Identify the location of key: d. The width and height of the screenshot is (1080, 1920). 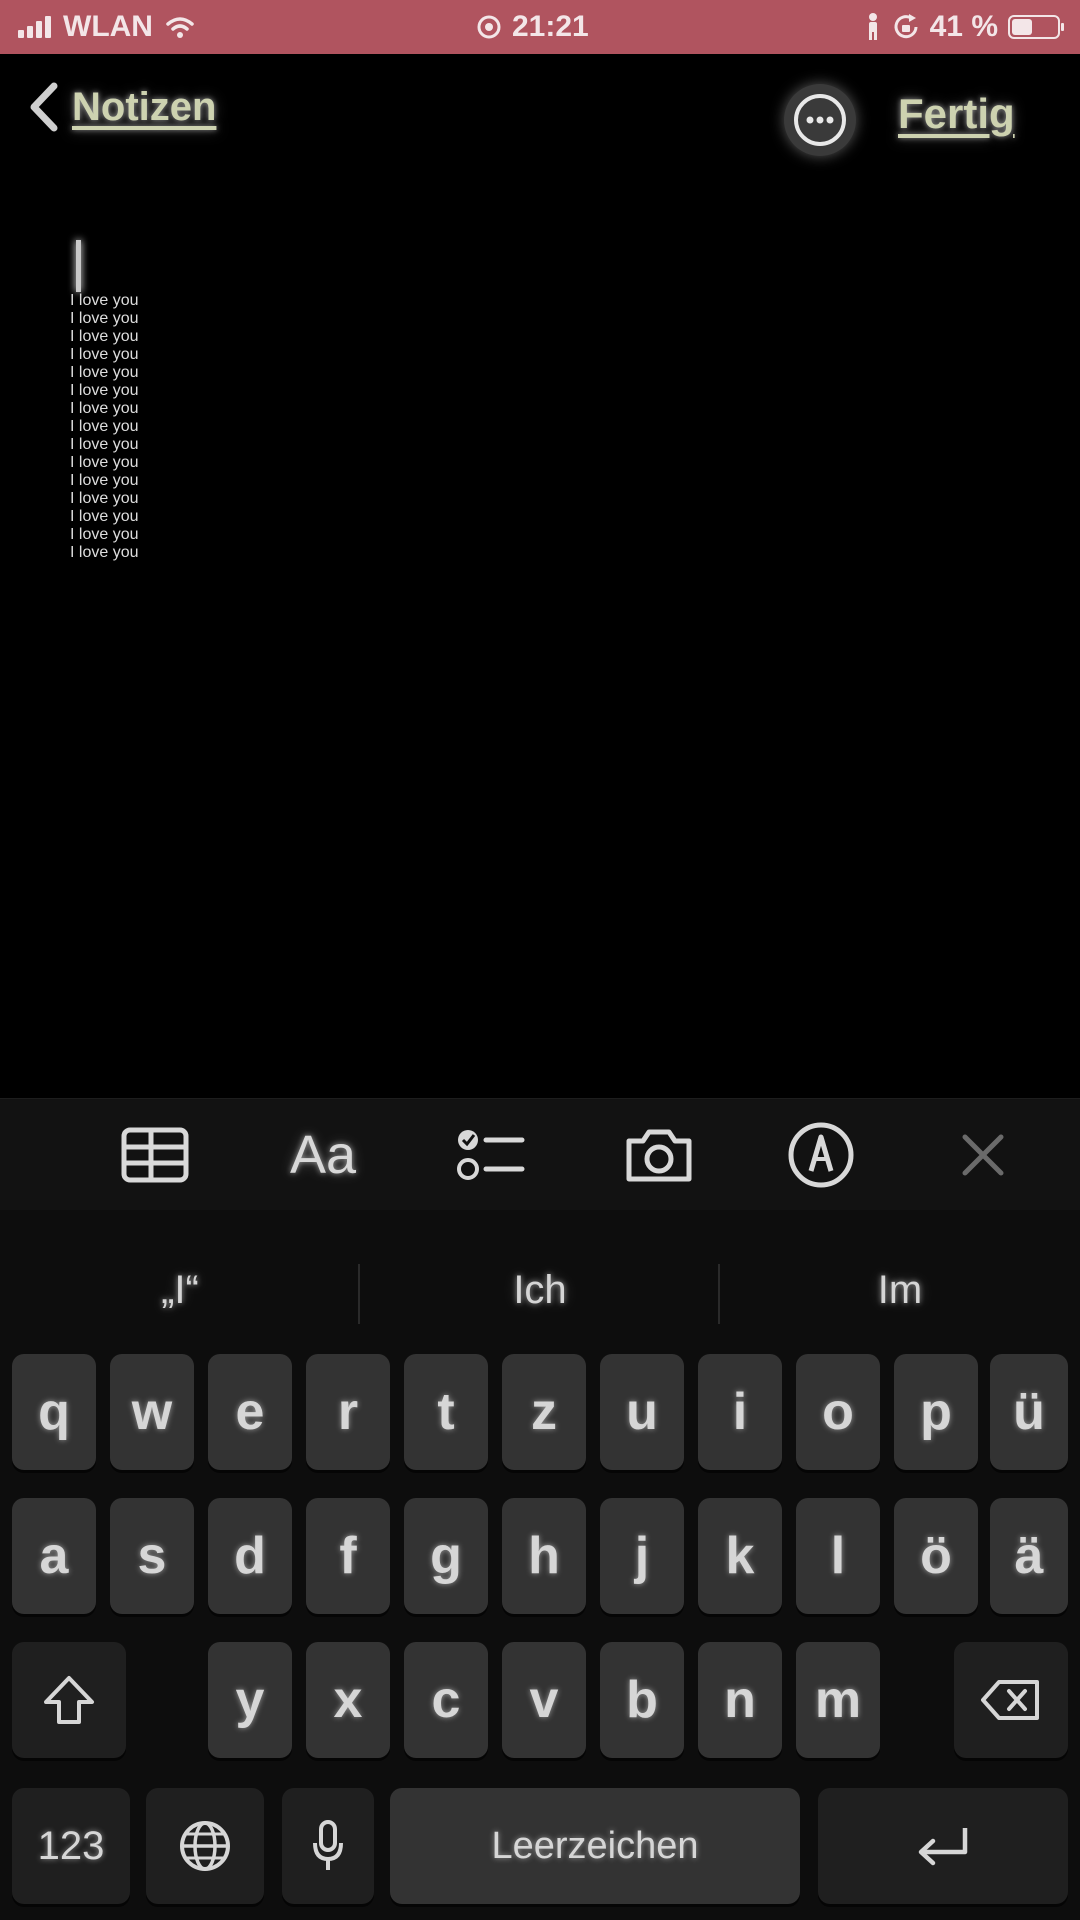
(250, 1556).